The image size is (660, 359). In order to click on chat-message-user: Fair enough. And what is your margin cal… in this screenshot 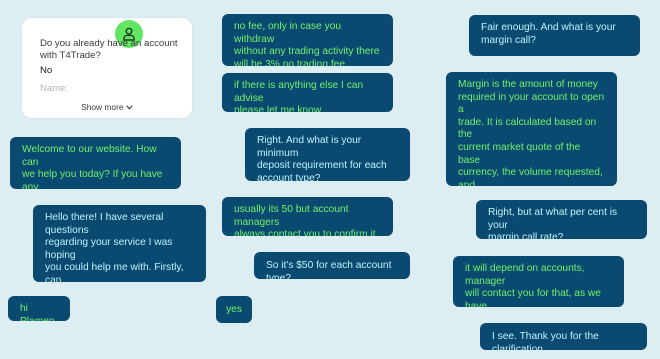, I will do `click(554, 35)`.